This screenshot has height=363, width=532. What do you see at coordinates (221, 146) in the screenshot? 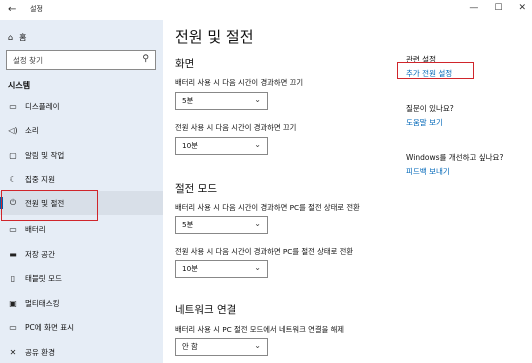
I see `screen-plugged-dropdown: 10분 ⌄` at bounding box center [221, 146].